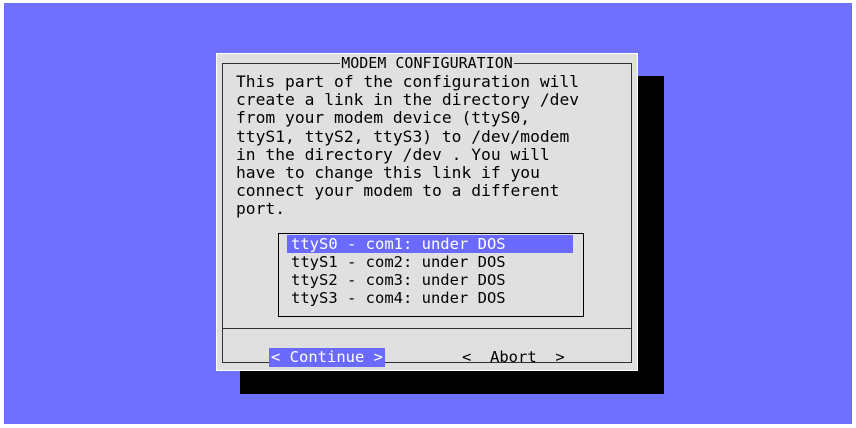 This screenshot has width=856, height=428. Describe the element at coordinates (430, 244) in the screenshot. I see `list-item-ttys0: ttyS0 - com1: under DOS` at that location.